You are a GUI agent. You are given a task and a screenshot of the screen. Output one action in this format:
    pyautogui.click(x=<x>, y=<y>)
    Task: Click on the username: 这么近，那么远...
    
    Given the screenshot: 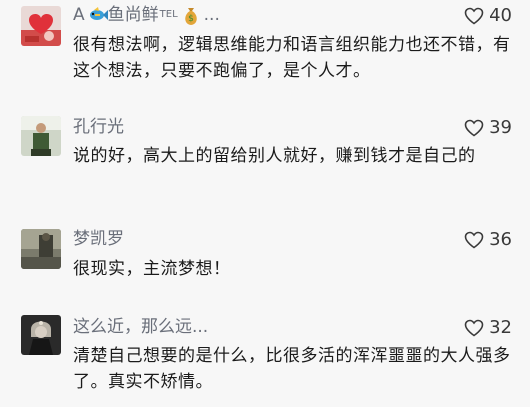 What is the action you would take?
    pyautogui.click(x=140, y=327)
    